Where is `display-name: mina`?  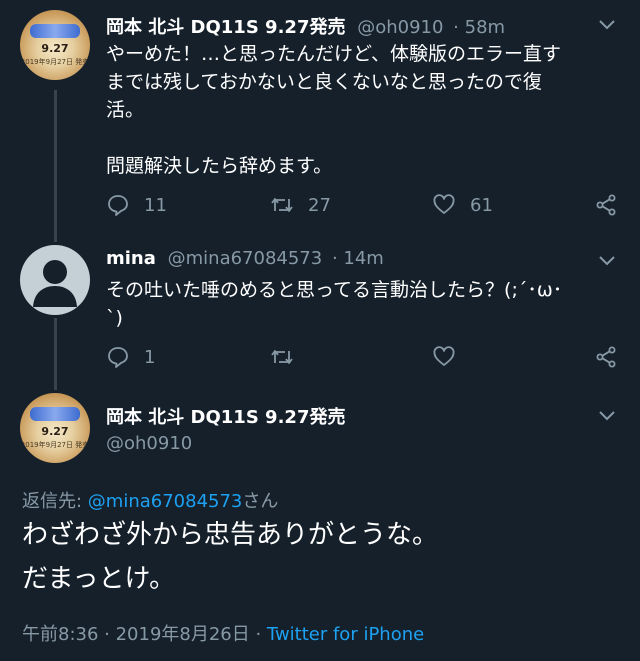 display-name: mina is located at coordinates (131, 258).